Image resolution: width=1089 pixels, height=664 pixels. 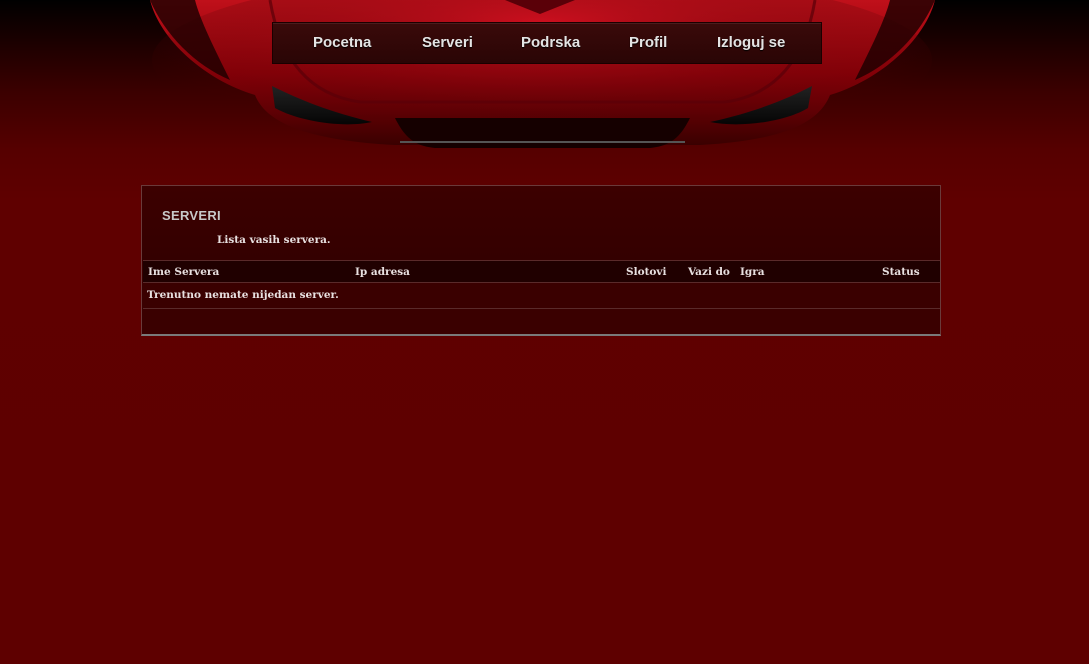 I want to click on column-header-valid-until: Vazi do, so click(x=709, y=272).